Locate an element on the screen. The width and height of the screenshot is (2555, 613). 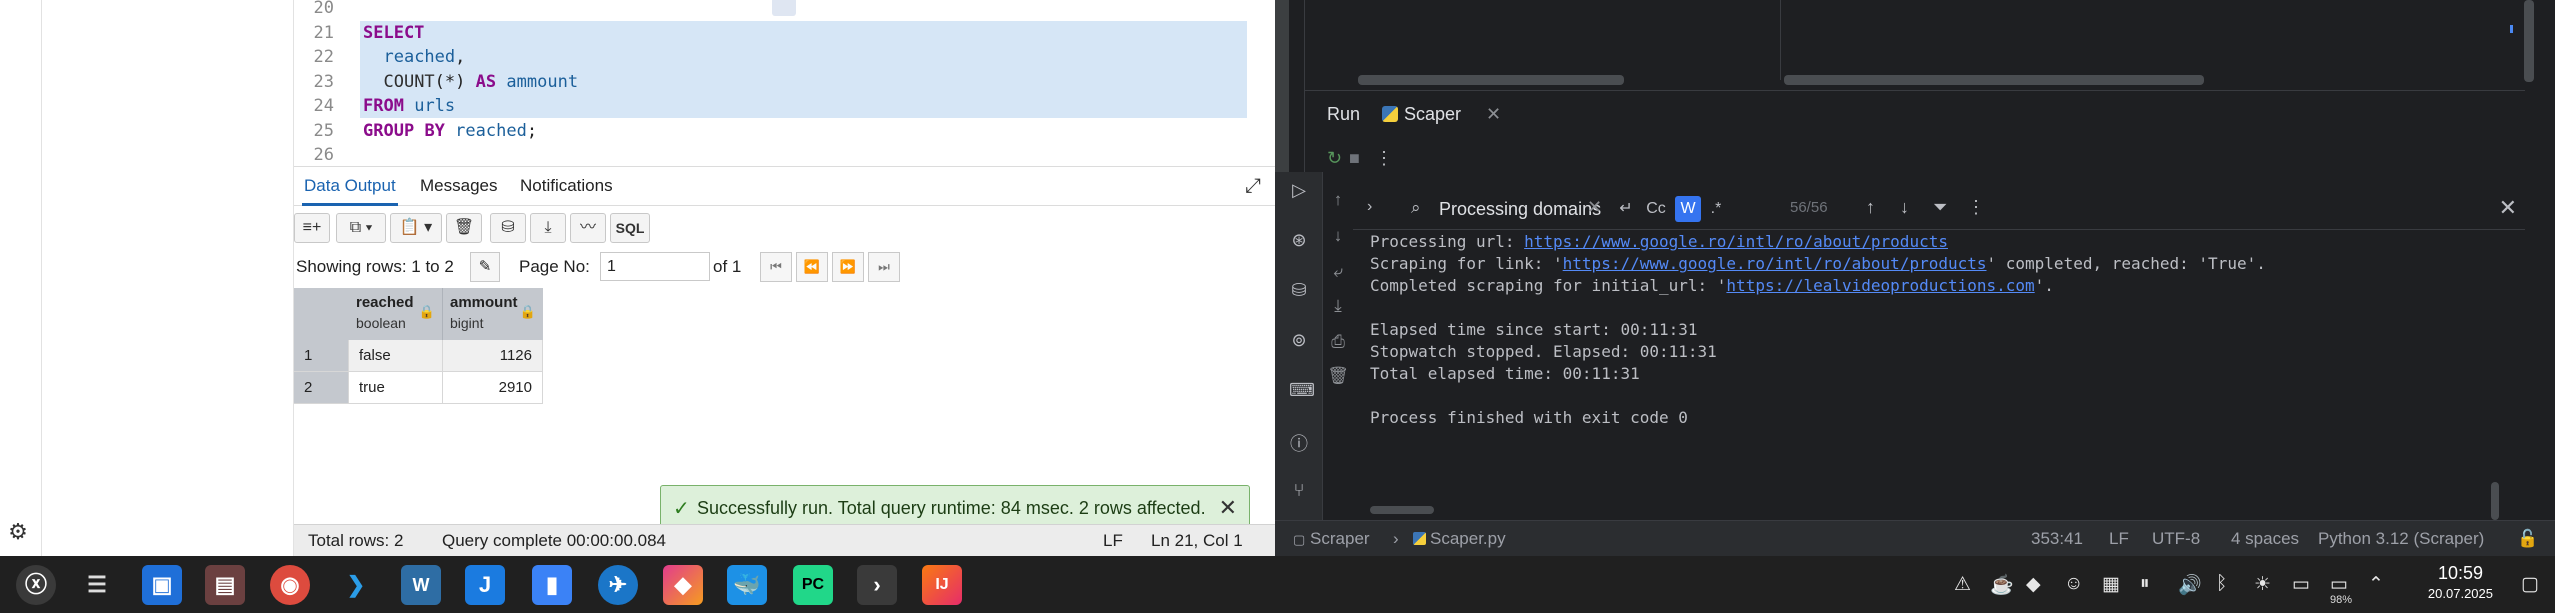
prev-match-icon: ↑ is located at coordinates (1870, 207).